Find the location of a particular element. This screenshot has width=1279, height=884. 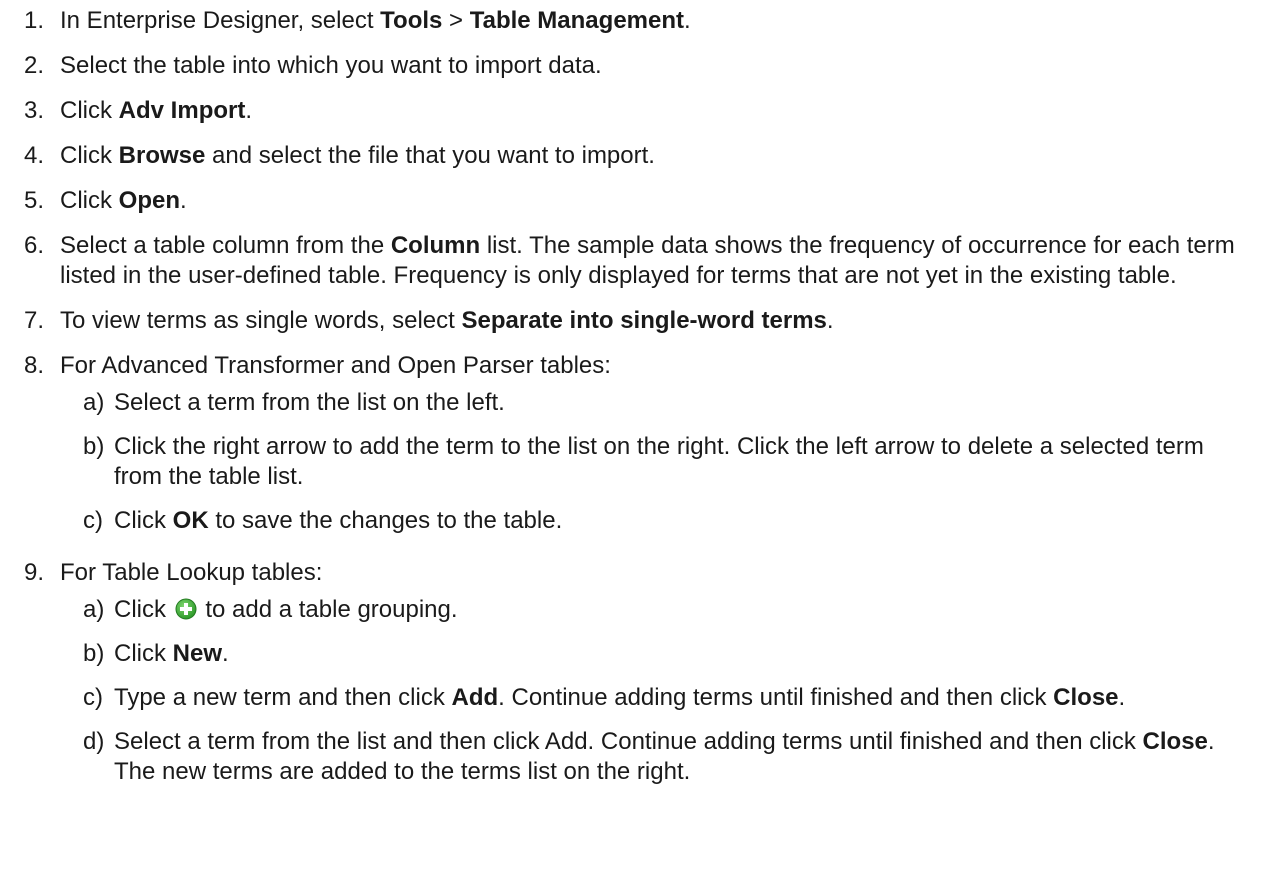

ui-term-tools: Tools is located at coordinates (411, 20).